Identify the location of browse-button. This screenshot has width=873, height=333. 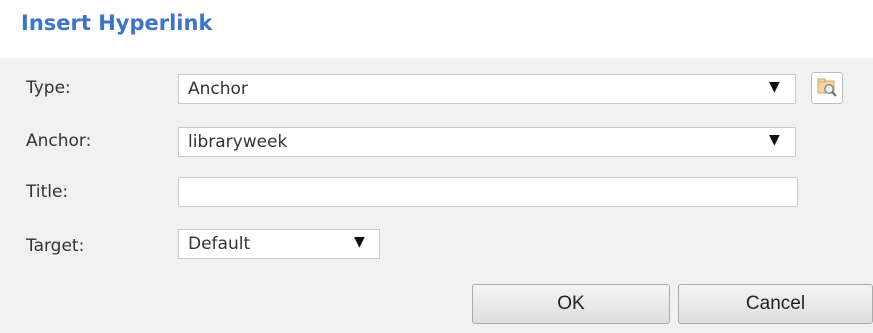
(827, 88).